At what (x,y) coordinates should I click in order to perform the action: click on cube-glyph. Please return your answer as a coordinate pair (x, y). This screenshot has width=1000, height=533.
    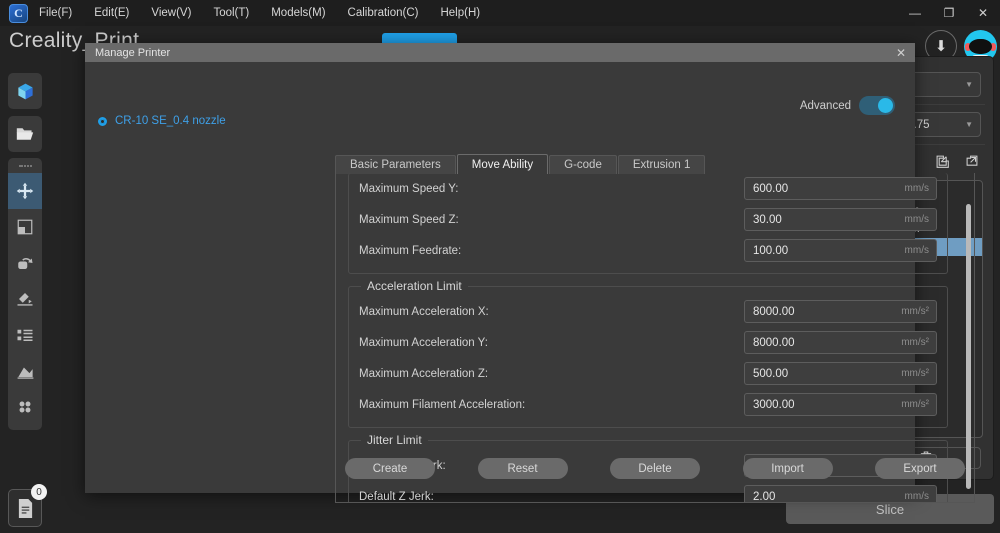
    Looking at the image, I should click on (25, 91).